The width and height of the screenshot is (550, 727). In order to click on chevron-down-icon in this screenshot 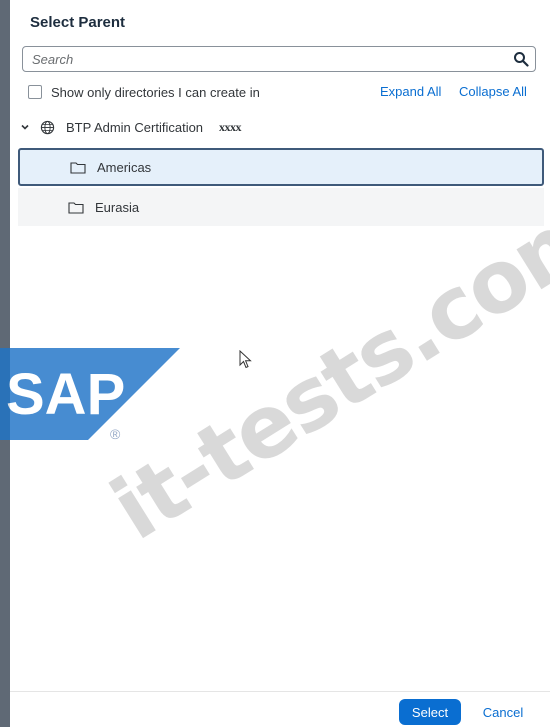, I will do `click(25, 127)`.